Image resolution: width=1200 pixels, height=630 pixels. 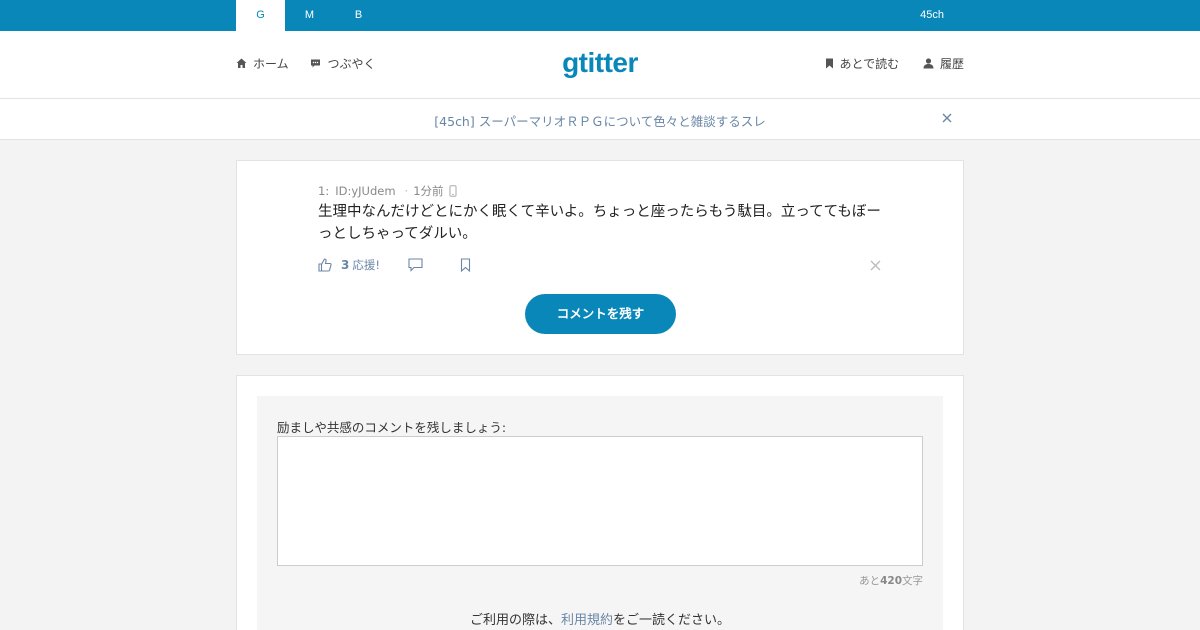 What do you see at coordinates (428, 191) in the screenshot?
I see `post-time: 1分前` at bounding box center [428, 191].